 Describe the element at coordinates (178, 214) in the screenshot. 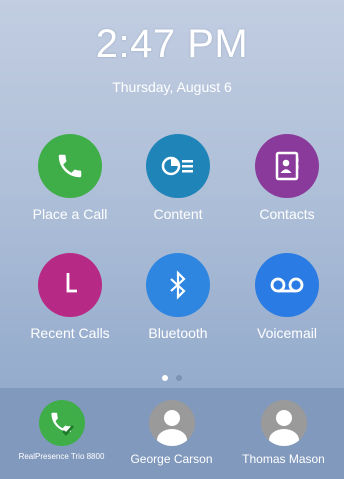

I see `app-label: Content` at that location.